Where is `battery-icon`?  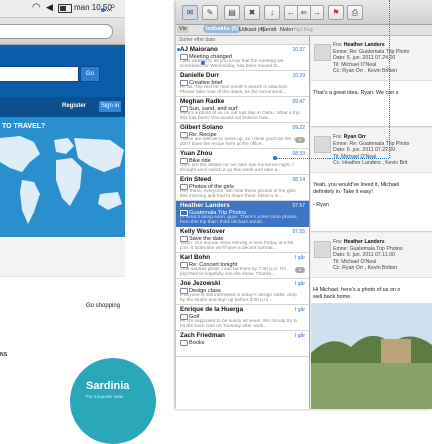 battery-icon is located at coordinates (65, 8).